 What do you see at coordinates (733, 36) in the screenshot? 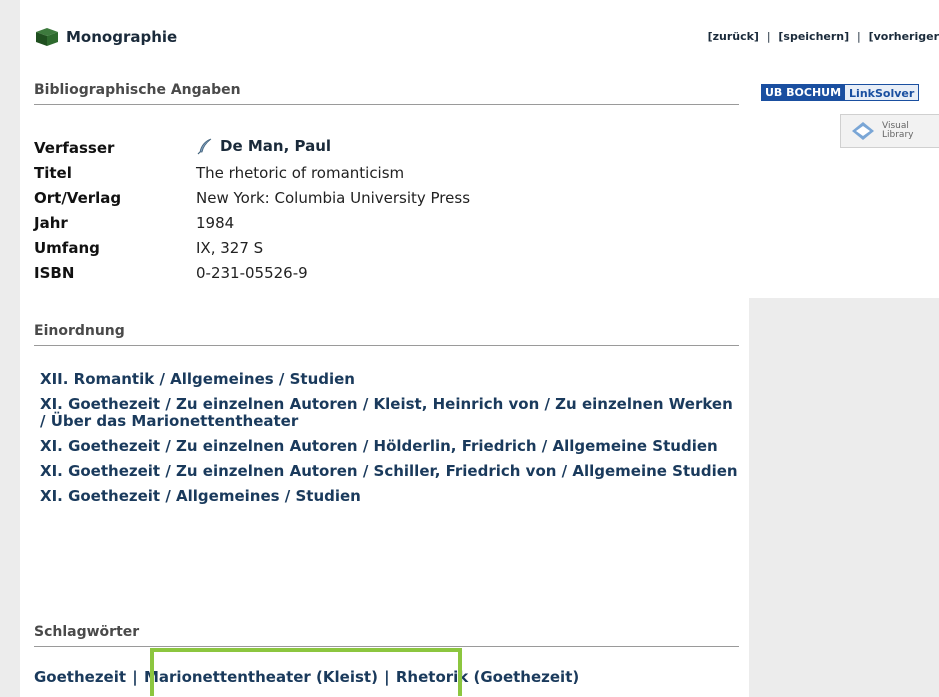
I see `back-link: [zurück]` at bounding box center [733, 36].